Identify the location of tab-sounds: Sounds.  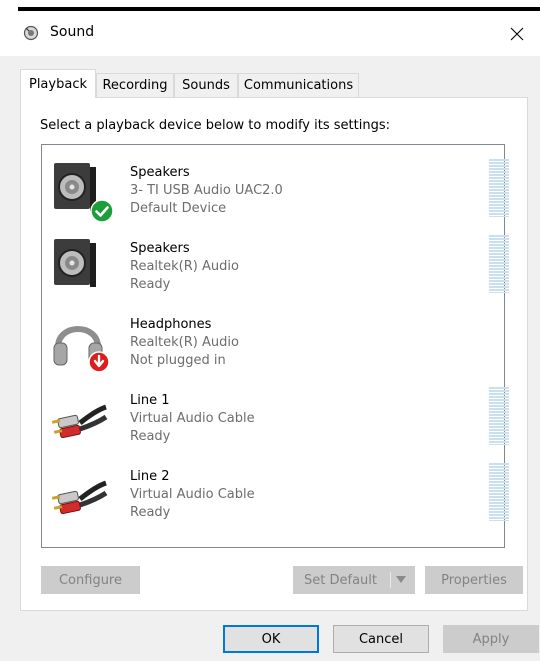
(206, 85).